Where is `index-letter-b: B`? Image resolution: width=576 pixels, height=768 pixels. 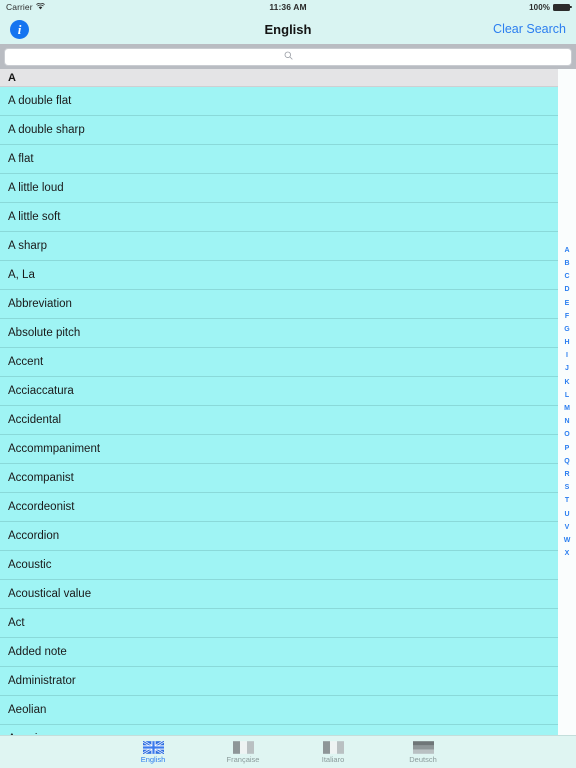 index-letter-b: B is located at coordinates (567, 263).